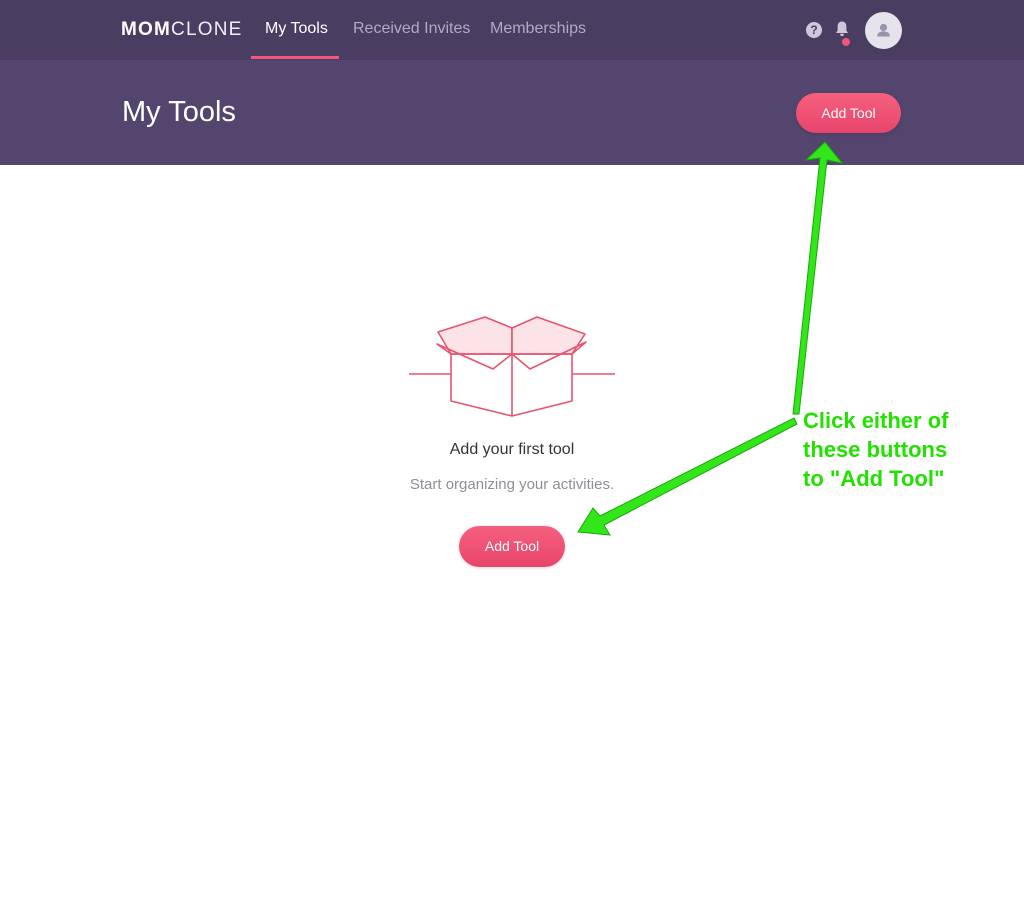 This screenshot has height=923, width=1024. I want to click on brand-logo-light: CLONE, so click(207, 29).